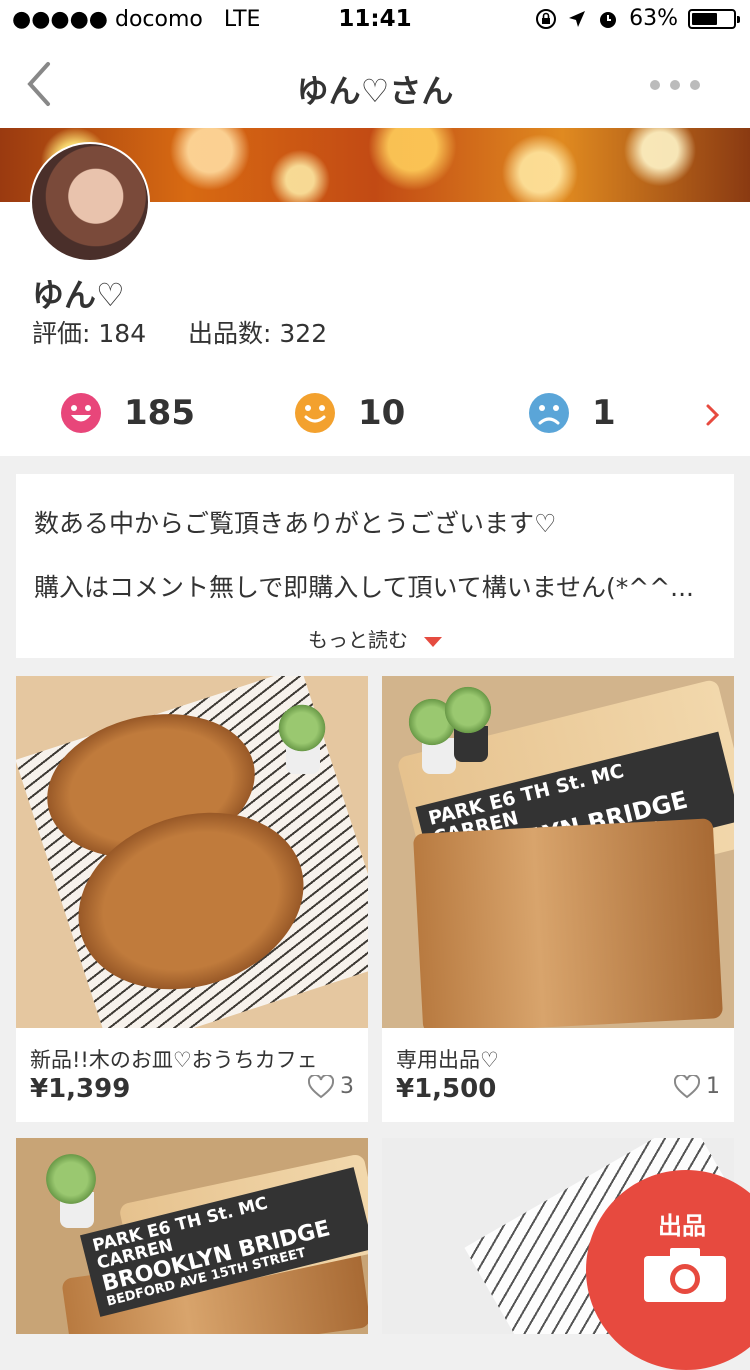 The width and height of the screenshot is (750, 1370). I want to click on like-count: 1, so click(713, 1086).